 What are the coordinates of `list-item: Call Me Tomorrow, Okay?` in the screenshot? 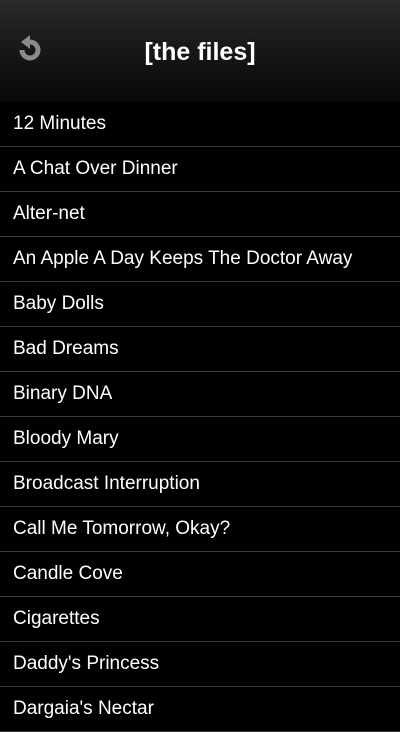 It's located at (200, 529).